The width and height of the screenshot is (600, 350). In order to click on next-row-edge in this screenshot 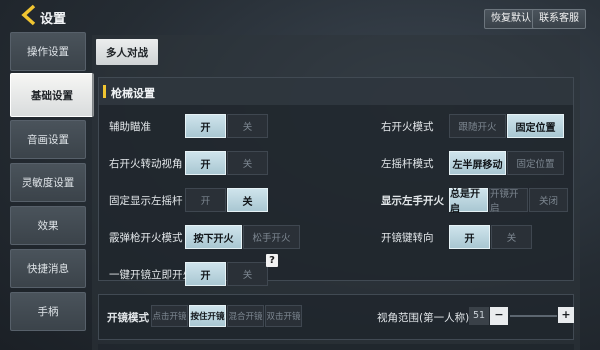, I will do `click(336, 347)`.